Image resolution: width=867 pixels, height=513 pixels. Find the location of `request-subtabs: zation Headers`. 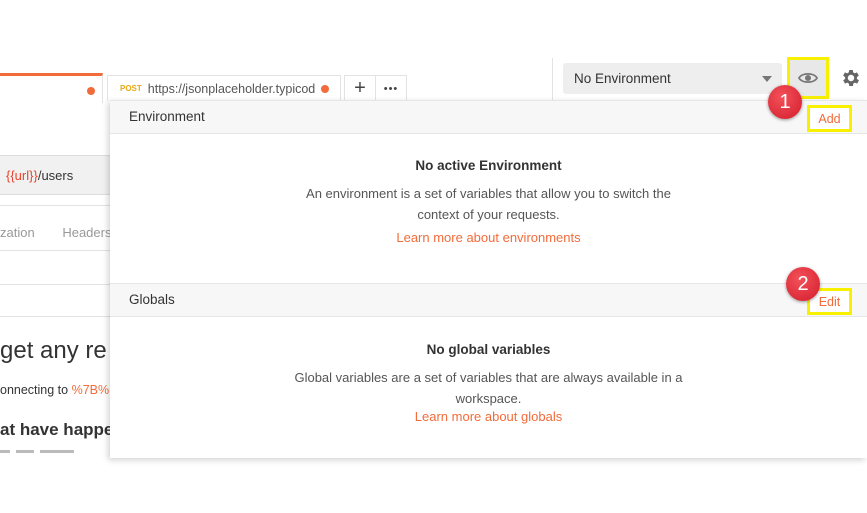

request-subtabs: zation Headers is located at coordinates (55, 232).